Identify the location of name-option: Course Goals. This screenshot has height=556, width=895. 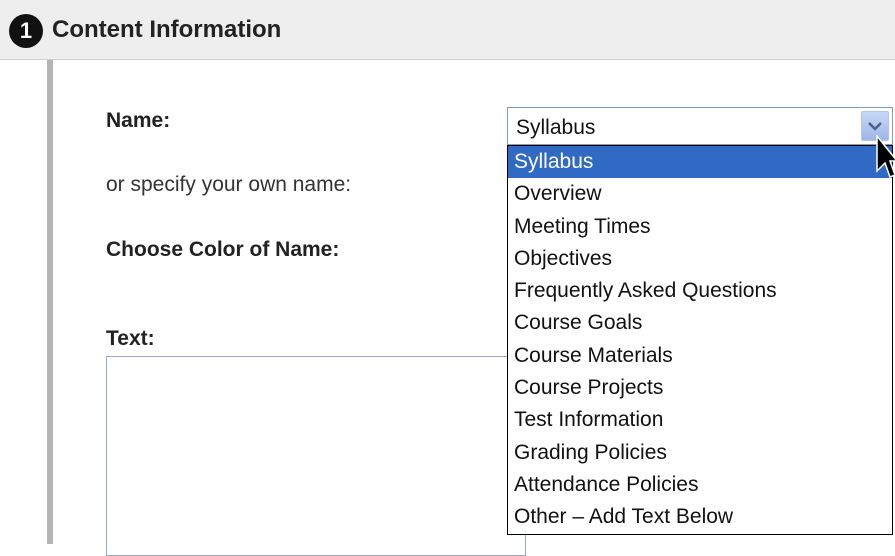
(700, 323).